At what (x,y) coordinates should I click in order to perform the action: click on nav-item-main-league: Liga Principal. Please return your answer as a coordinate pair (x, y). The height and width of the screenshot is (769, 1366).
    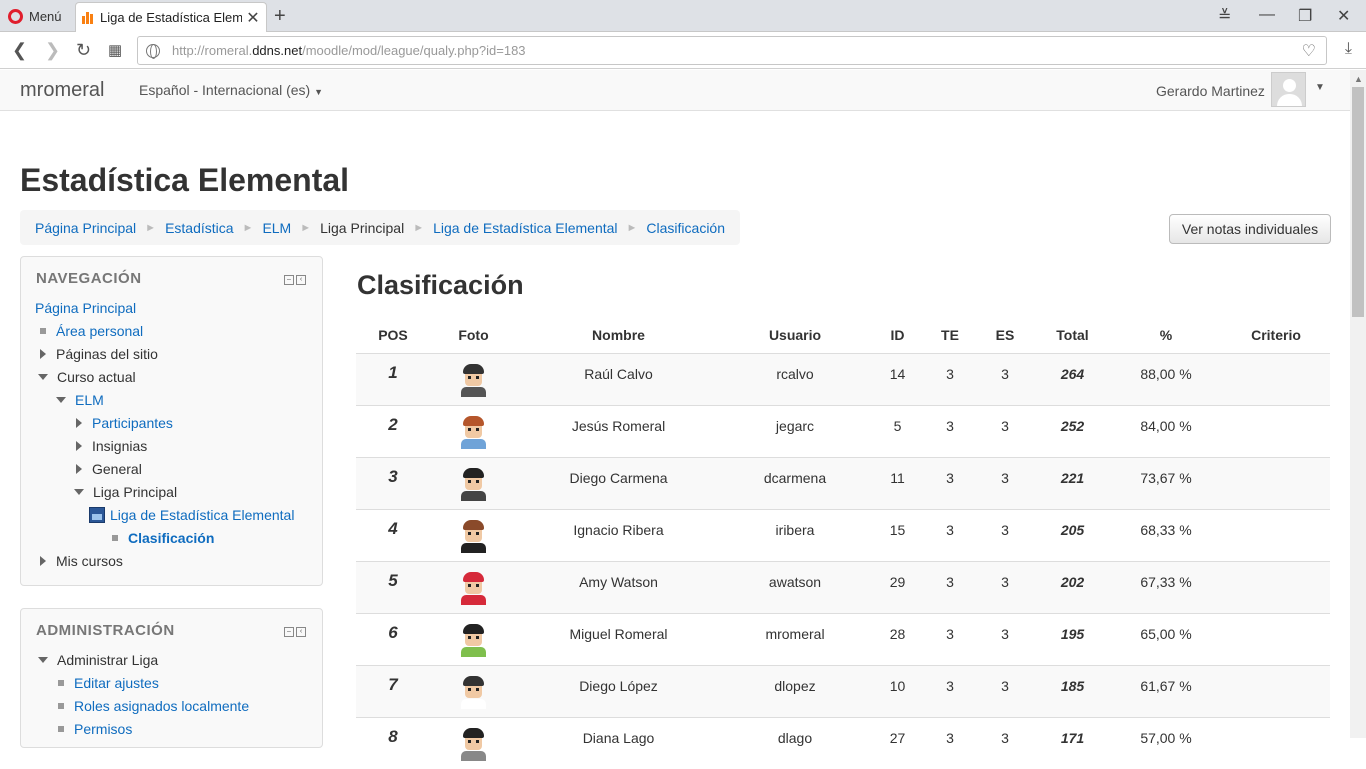
    Looking at the image, I should click on (125, 492).